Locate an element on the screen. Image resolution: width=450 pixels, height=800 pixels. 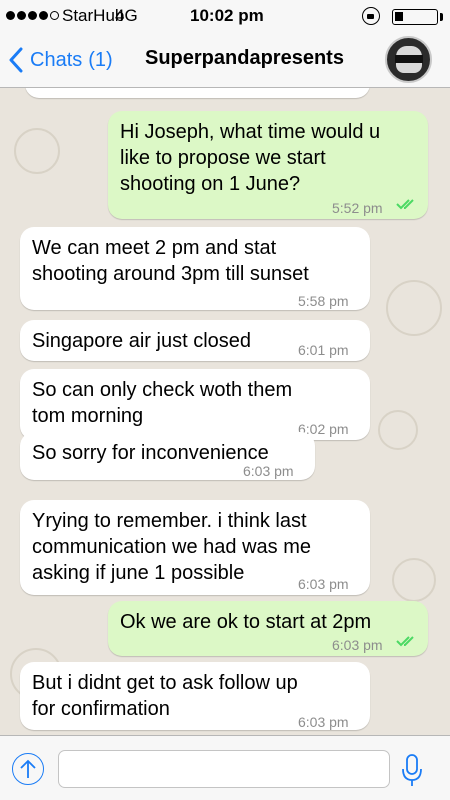
battery-icon is located at coordinates (415, 17).